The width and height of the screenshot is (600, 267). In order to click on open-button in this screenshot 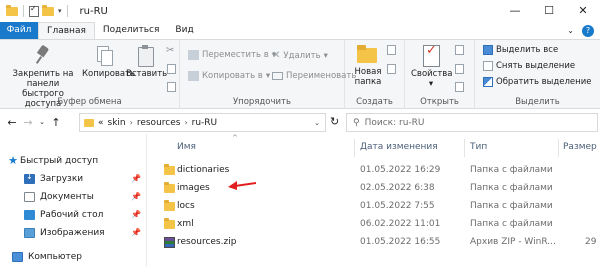, I will do `click(459, 50)`.